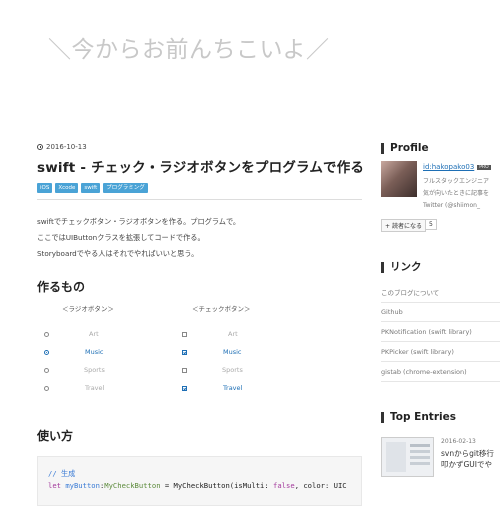 The width and height of the screenshot is (500, 506). What do you see at coordinates (94, 352) in the screenshot?
I see `radio-label-music: Music` at bounding box center [94, 352].